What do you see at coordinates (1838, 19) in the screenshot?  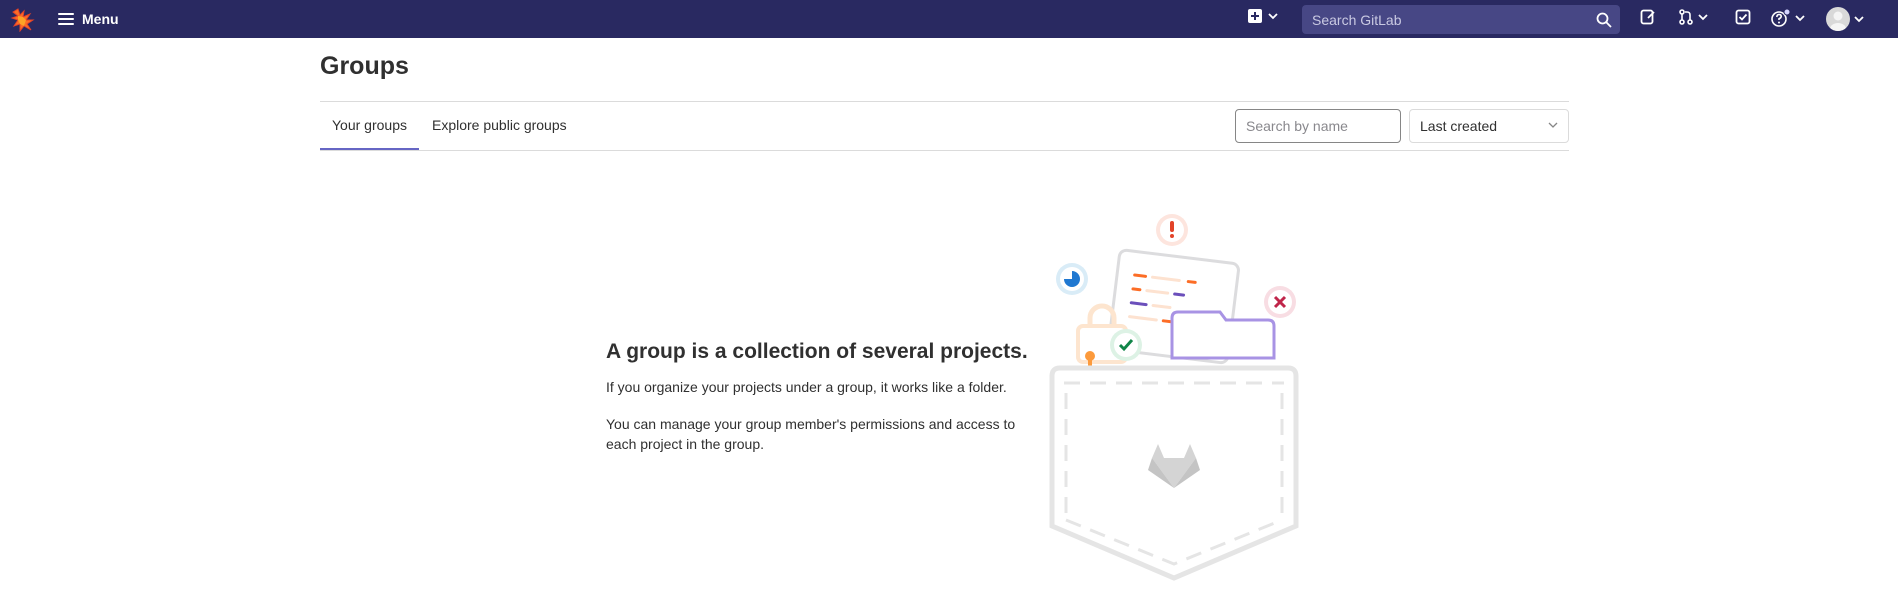 I see `avatar` at bounding box center [1838, 19].